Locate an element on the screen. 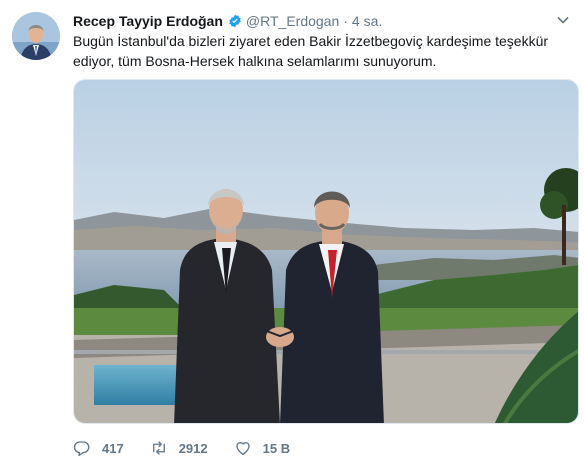 Image resolution: width=584 pixels, height=464 pixels. reply-count: 417 is located at coordinates (113, 448).